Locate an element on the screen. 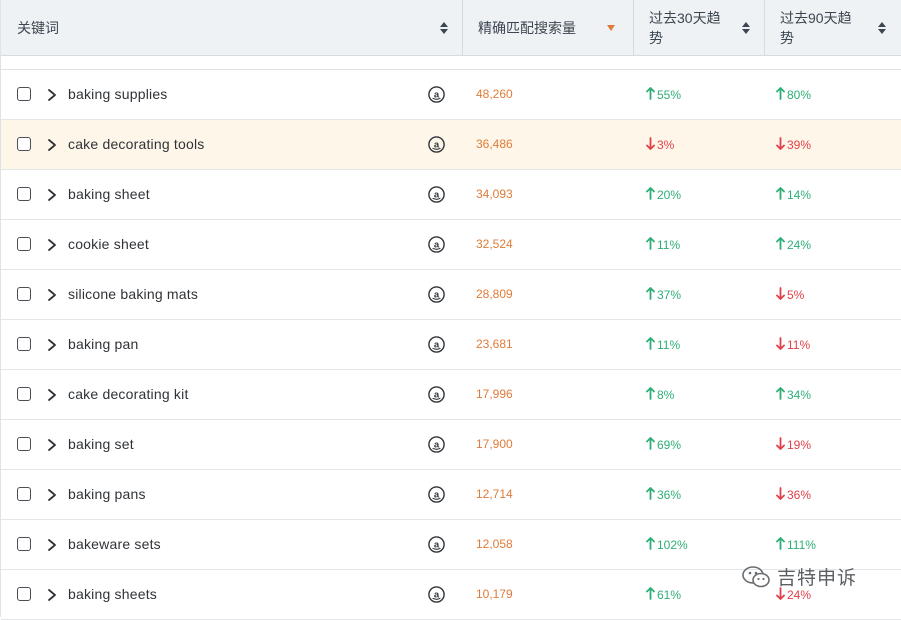 The image size is (901, 620). search-volume: 28,809 is located at coordinates (494, 294).